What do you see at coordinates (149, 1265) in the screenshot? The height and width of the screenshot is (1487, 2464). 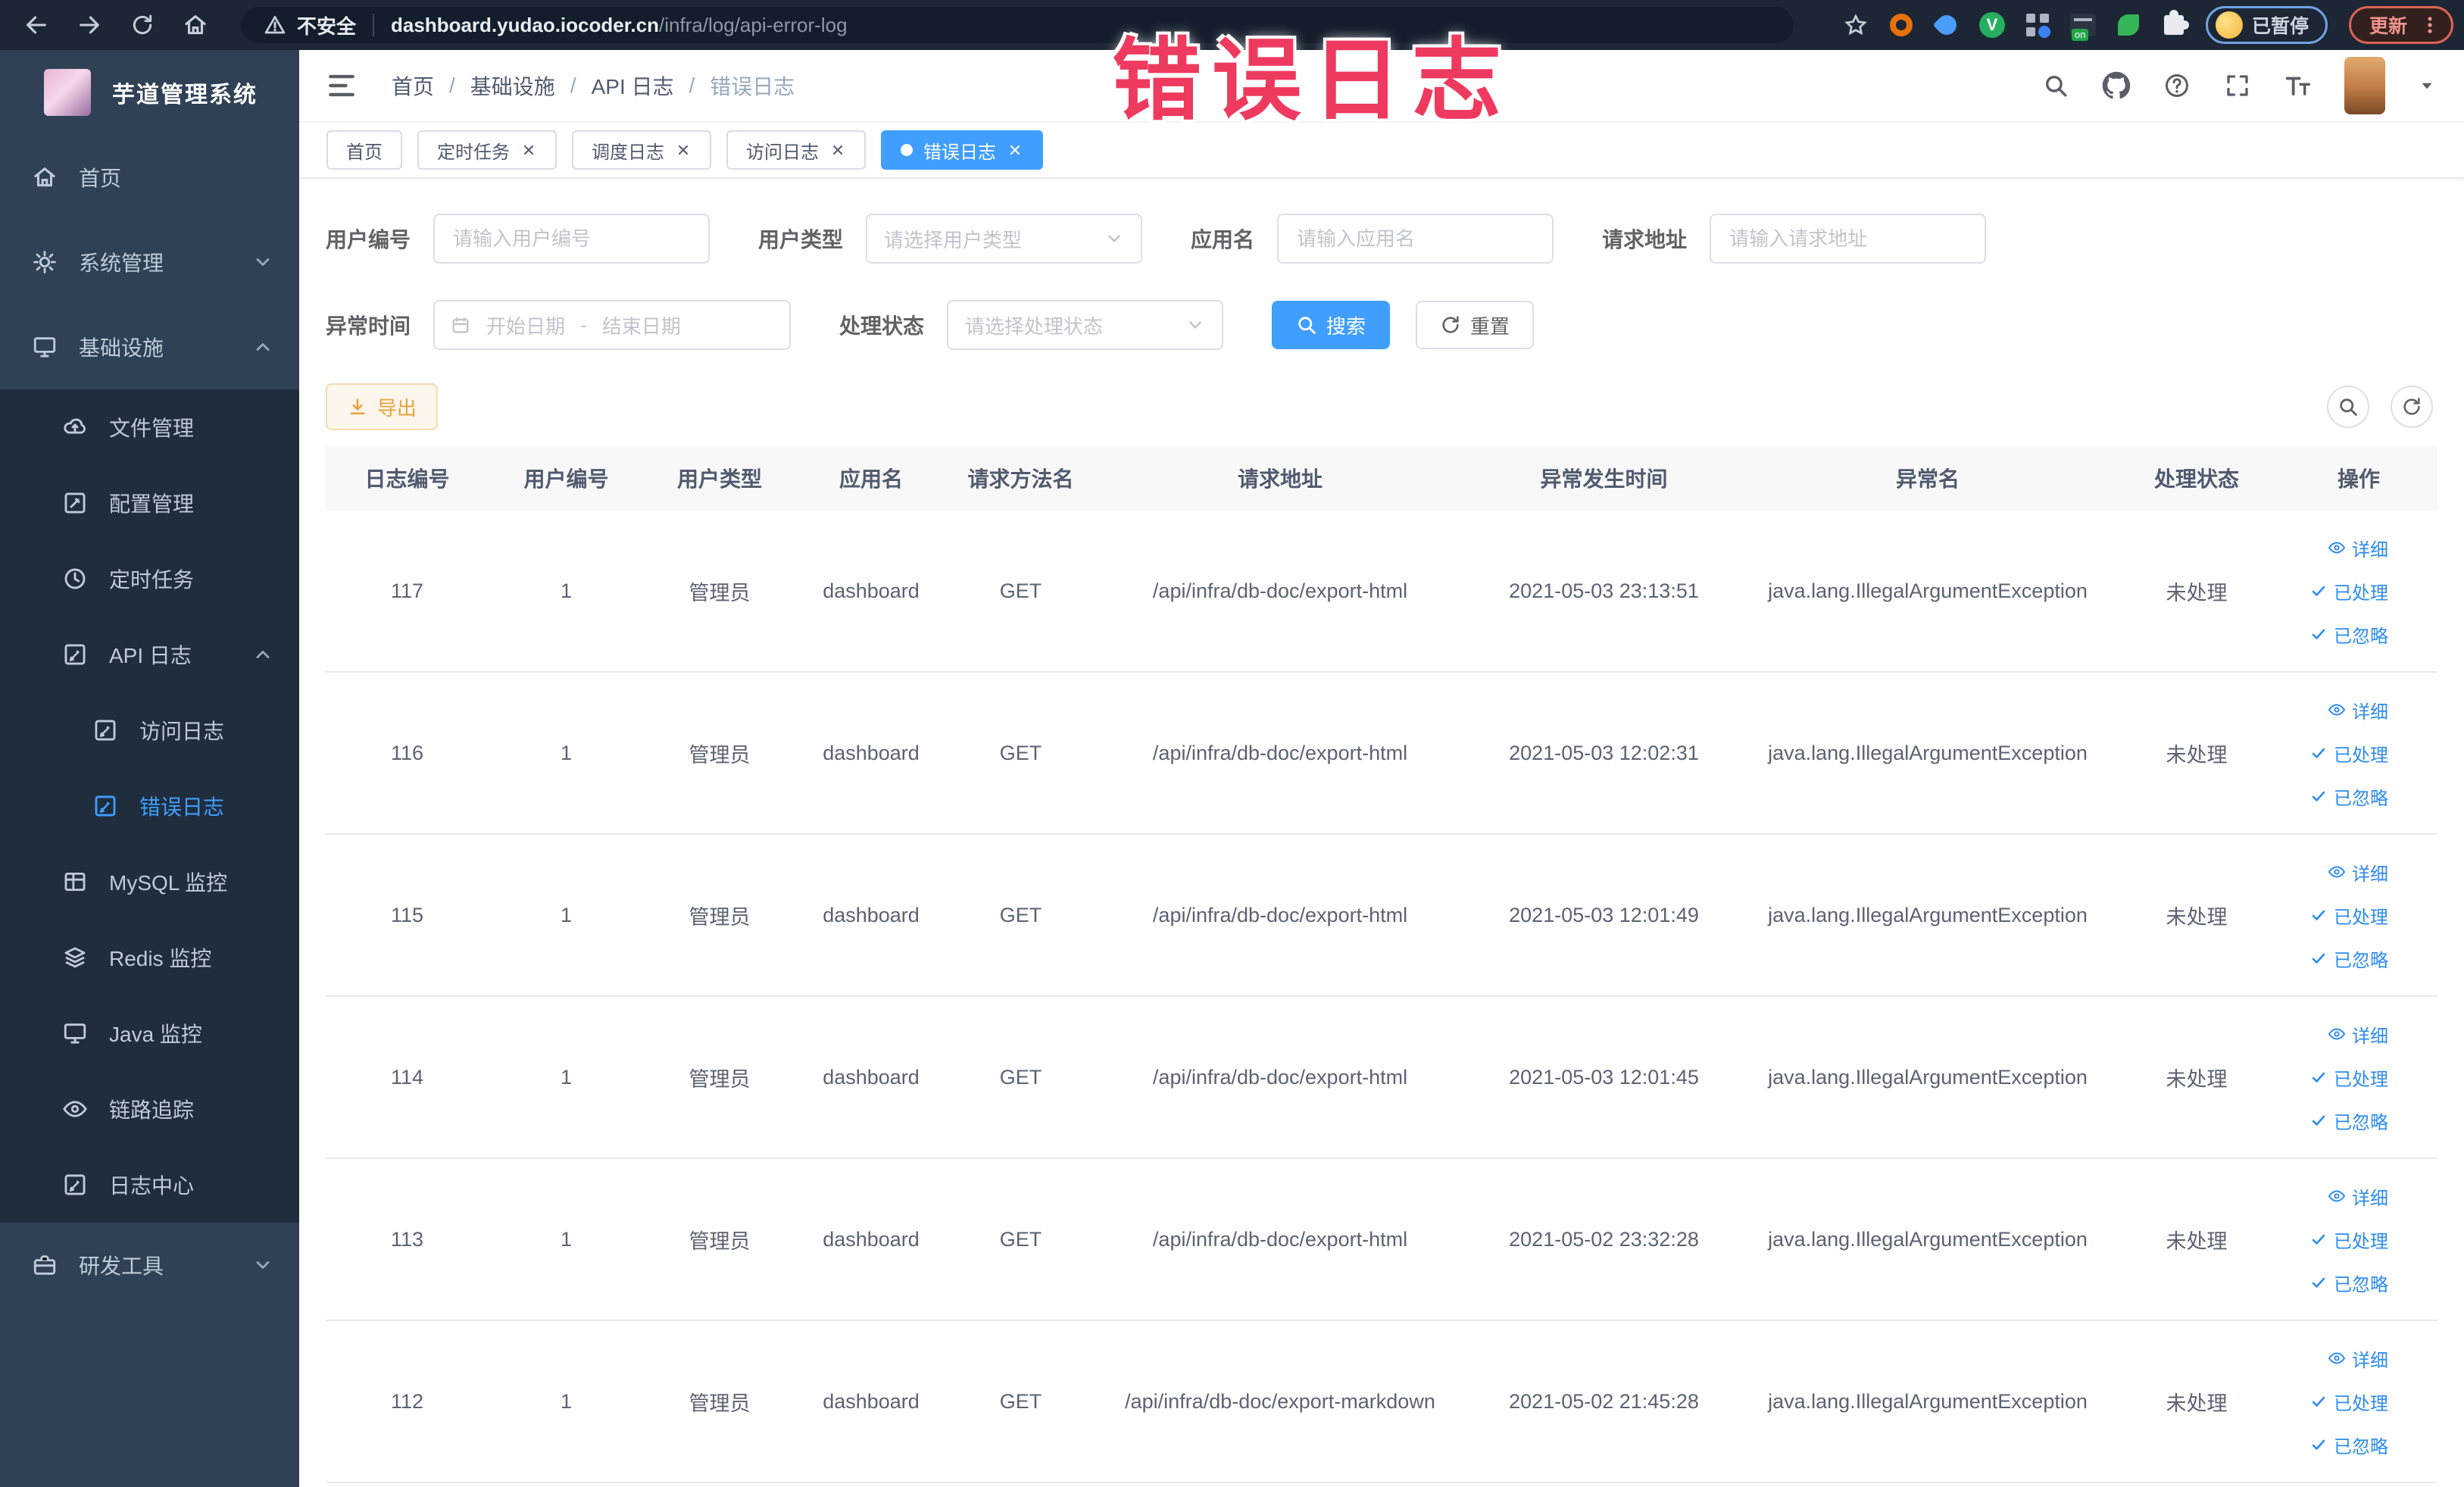 I see `sidebar-item-dev-tools: 研发工具` at bounding box center [149, 1265].